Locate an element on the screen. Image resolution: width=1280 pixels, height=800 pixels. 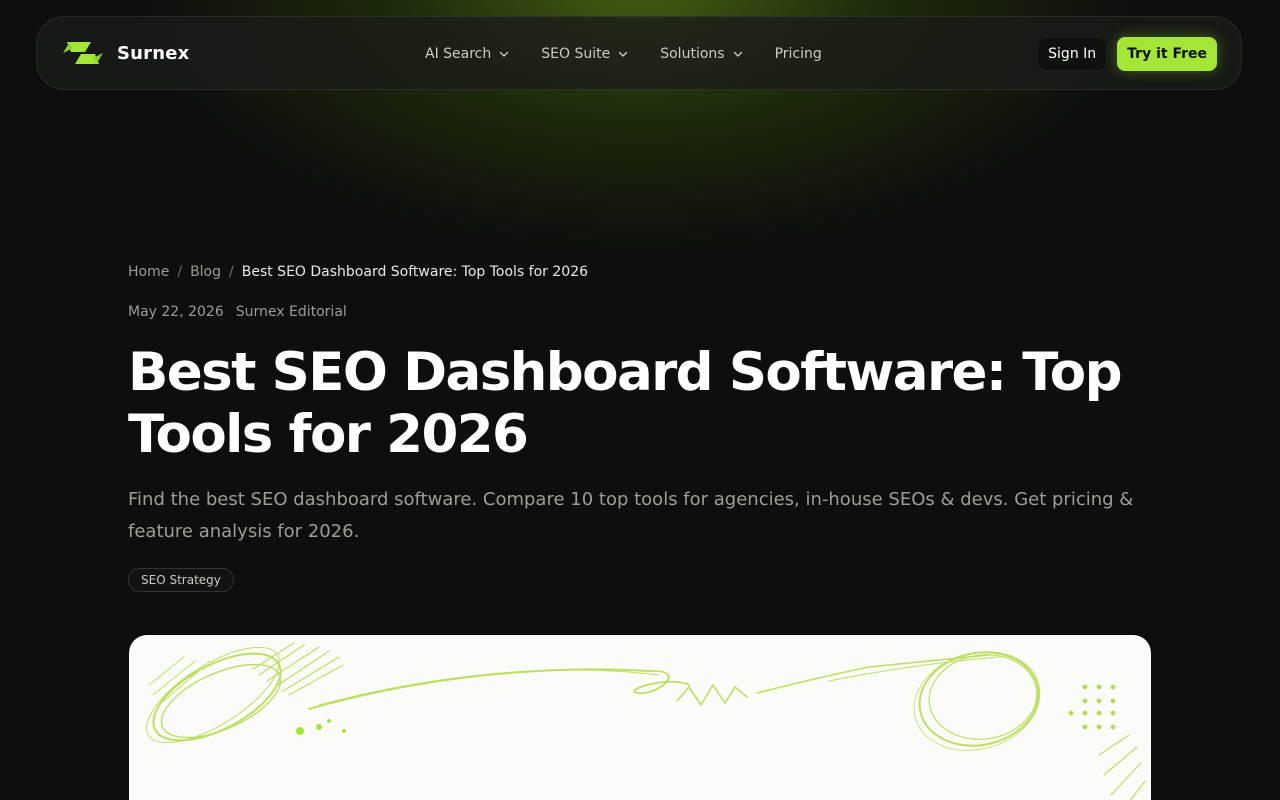
nav-item-solutions: Solutions is located at coordinates (701, 54).